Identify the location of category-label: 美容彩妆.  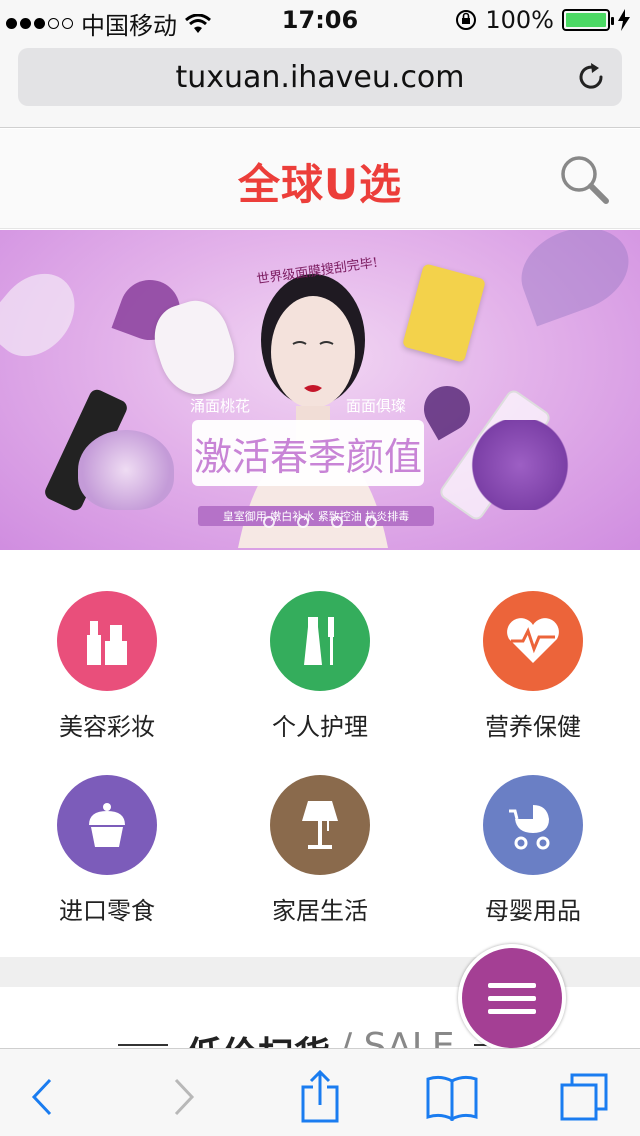
(107, 727).